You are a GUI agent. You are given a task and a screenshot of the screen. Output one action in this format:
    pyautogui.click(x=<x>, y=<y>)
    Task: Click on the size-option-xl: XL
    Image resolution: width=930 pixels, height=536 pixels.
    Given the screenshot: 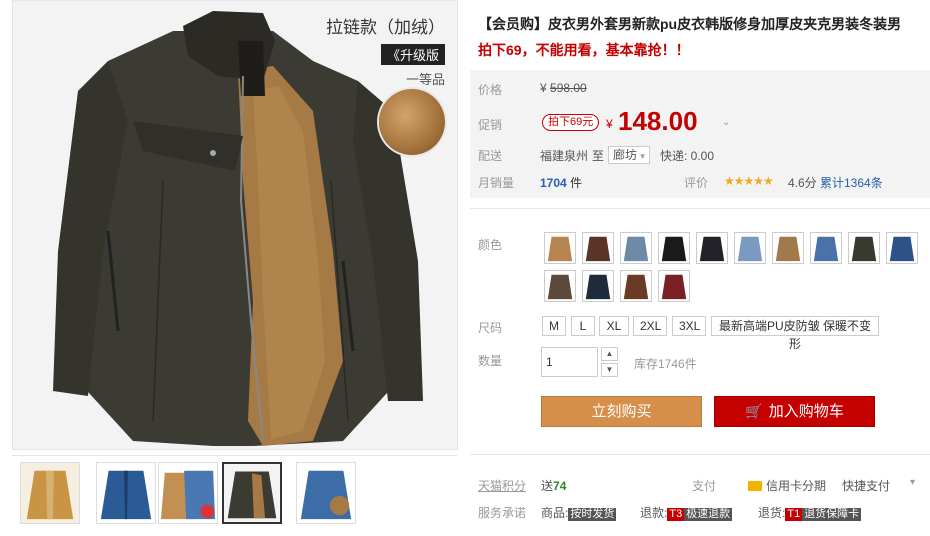 What is the action you would take?
    pyautogui.click(x=614, y=326)
    